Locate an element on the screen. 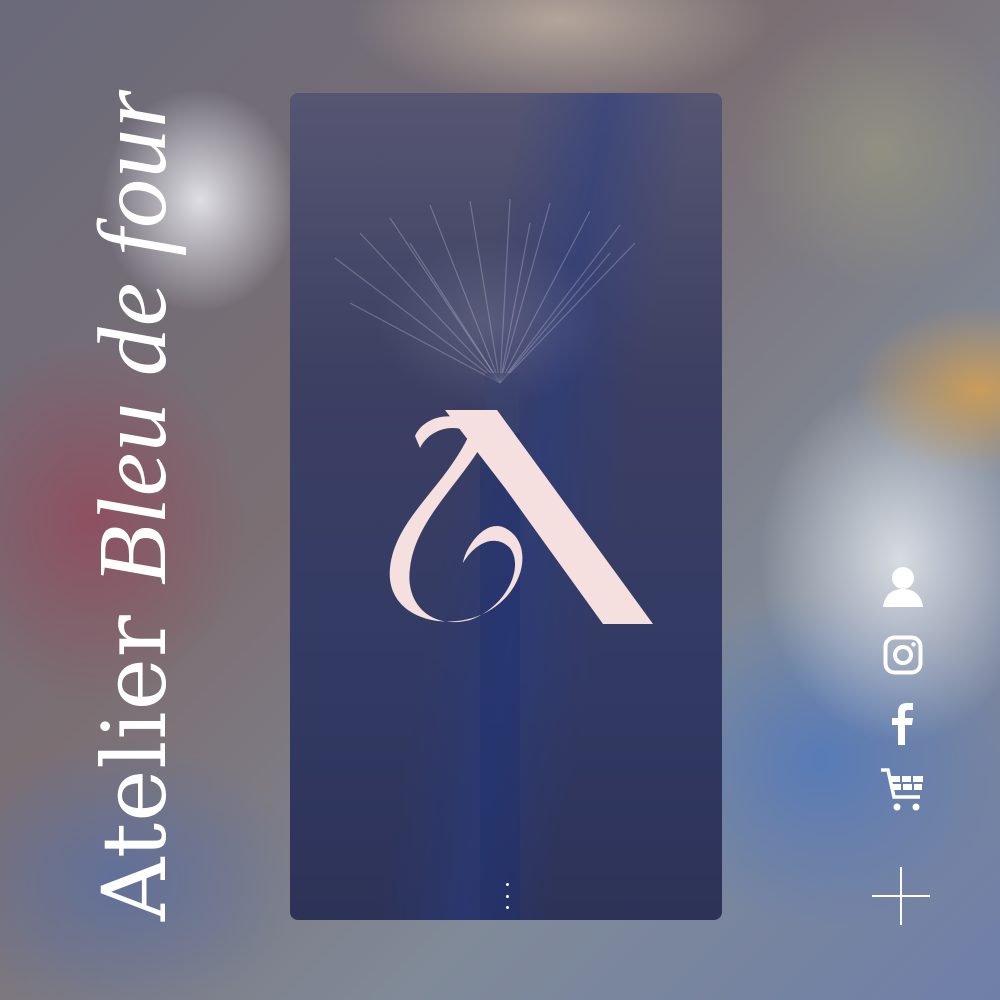 This screenshot has height=1000, width=1000. cart-icon is located at coordinates (902, 789).